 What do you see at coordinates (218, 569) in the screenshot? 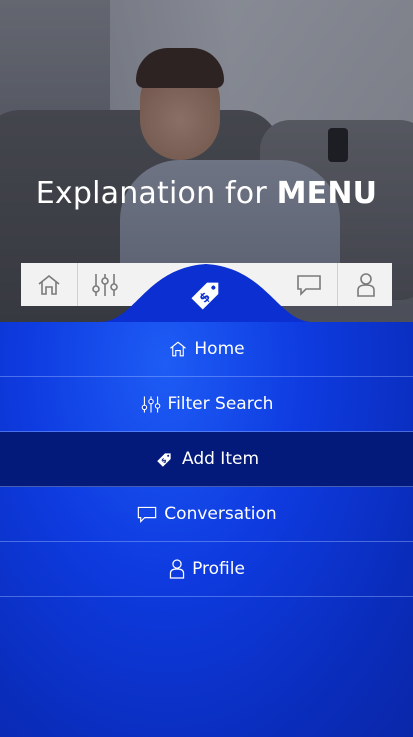
I see `menu-item-label: Profile` at bounding box center [218, 569].